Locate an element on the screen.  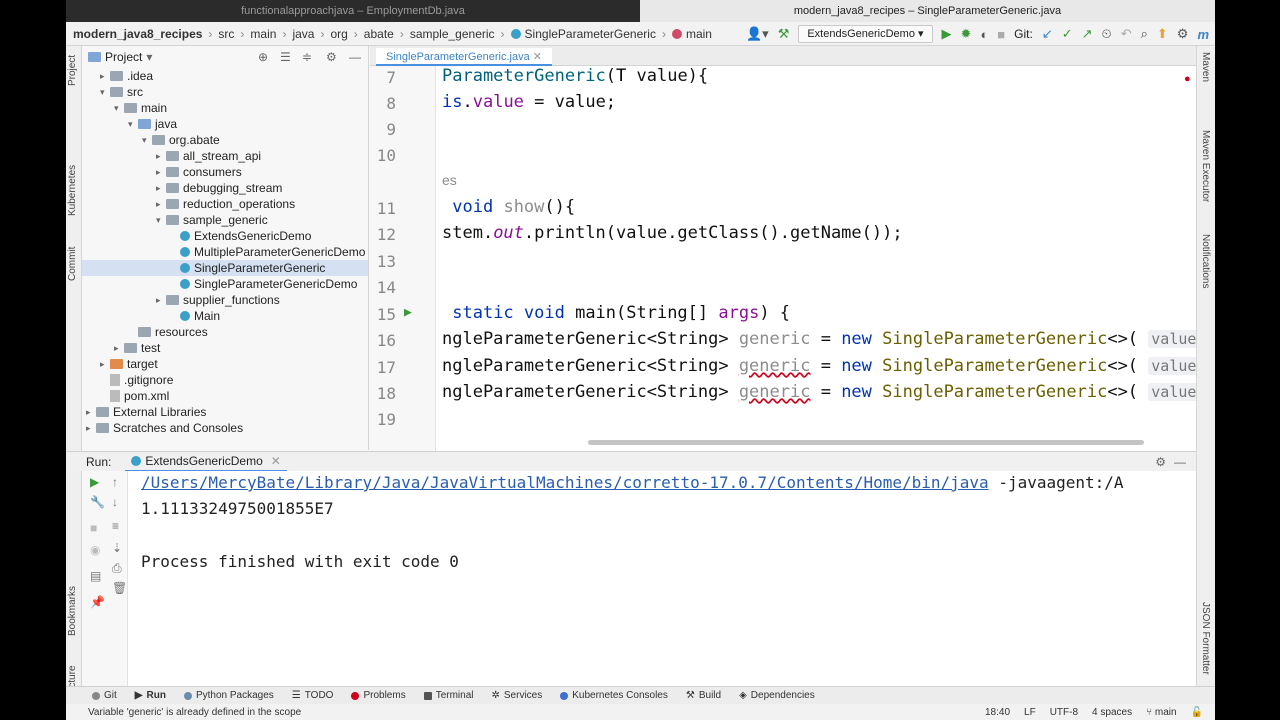
tree-item: ▾ sample_generic is located at coordinates (175, 220).